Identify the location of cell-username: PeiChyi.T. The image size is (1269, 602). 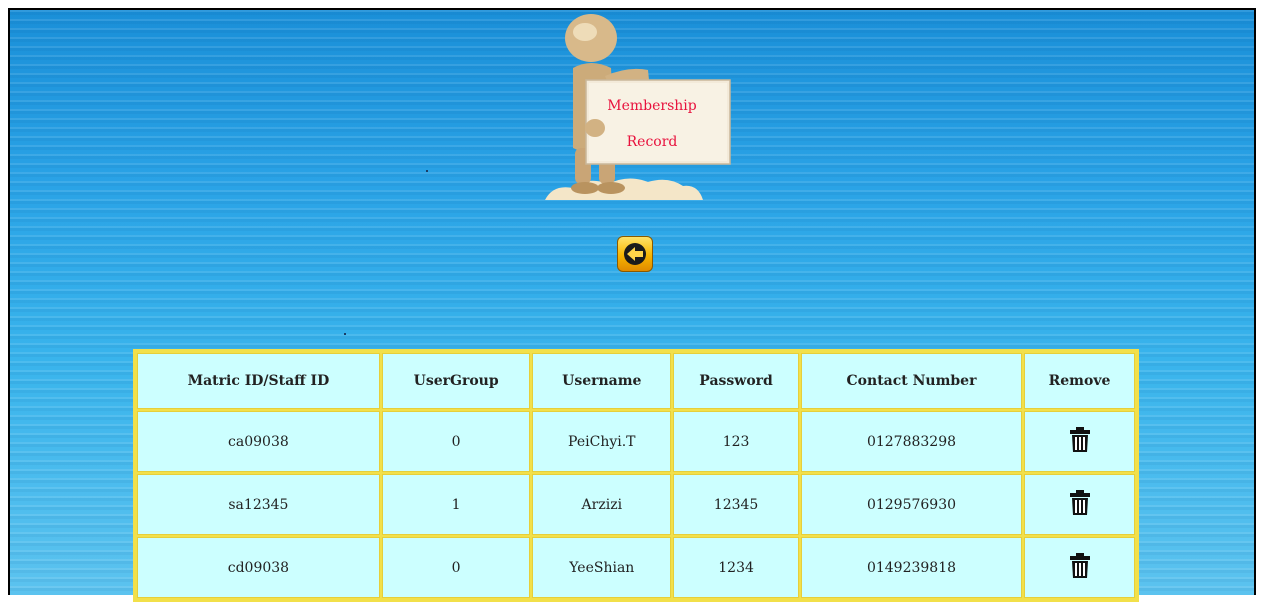
(602, 441).